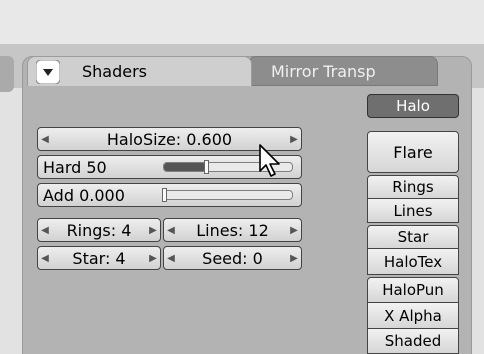 This screenshot has height=354, width=484. Describe the element at coordinates (227, 195) in the screenshot. I see `add-slider-track` at that location.